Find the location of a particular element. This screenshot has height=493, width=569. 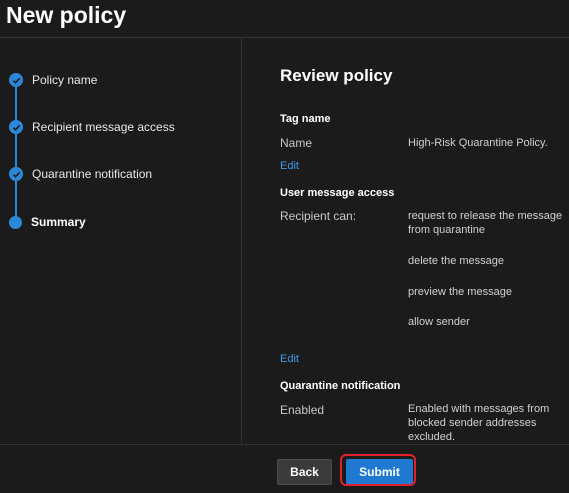

step-label: Recipient message access is located at coordinates (103, 127).